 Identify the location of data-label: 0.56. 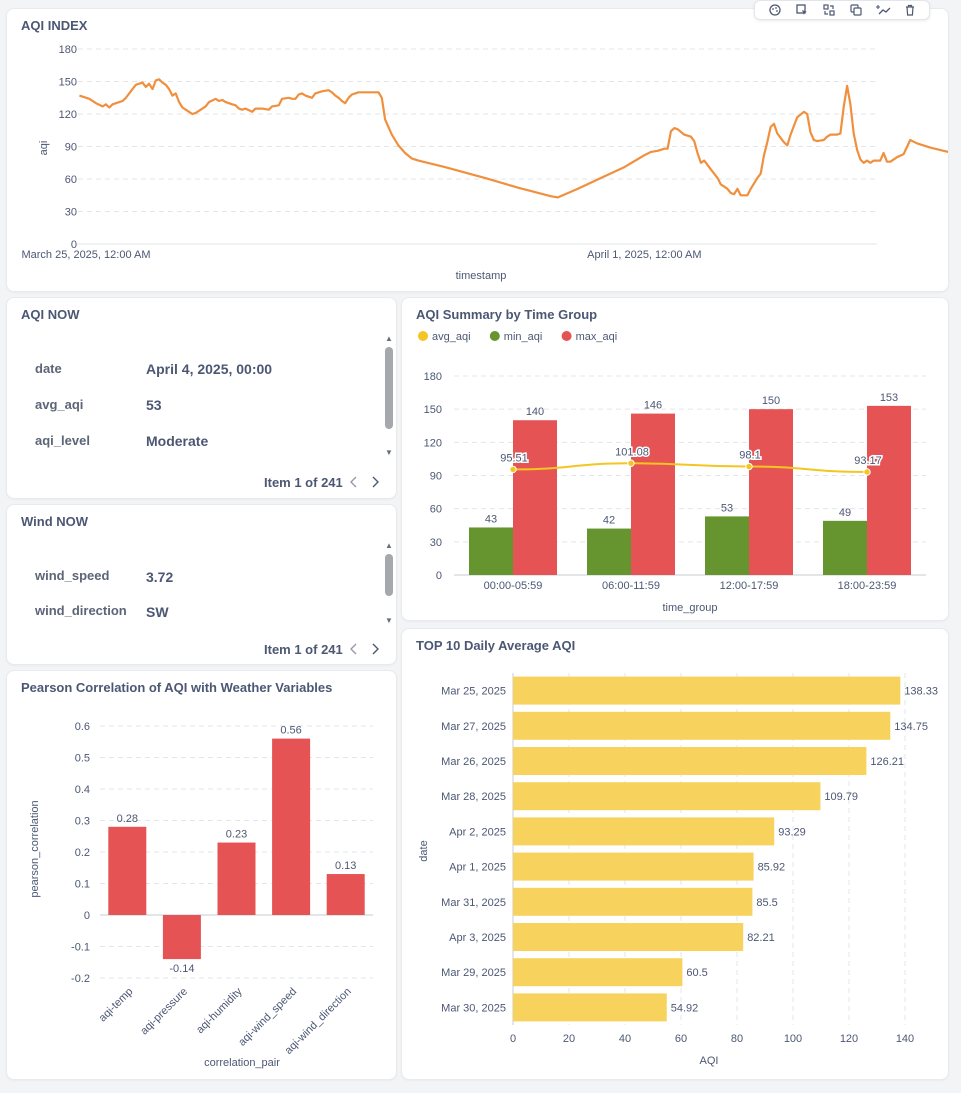
(290, 731).